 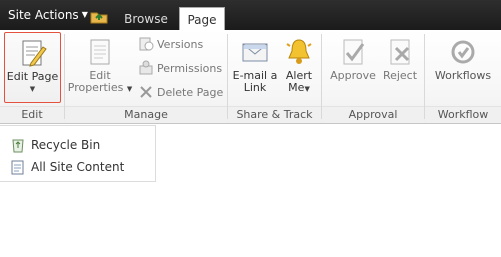 I want to click on site-actions-label: Site Actions, so click(x=43, y=15).